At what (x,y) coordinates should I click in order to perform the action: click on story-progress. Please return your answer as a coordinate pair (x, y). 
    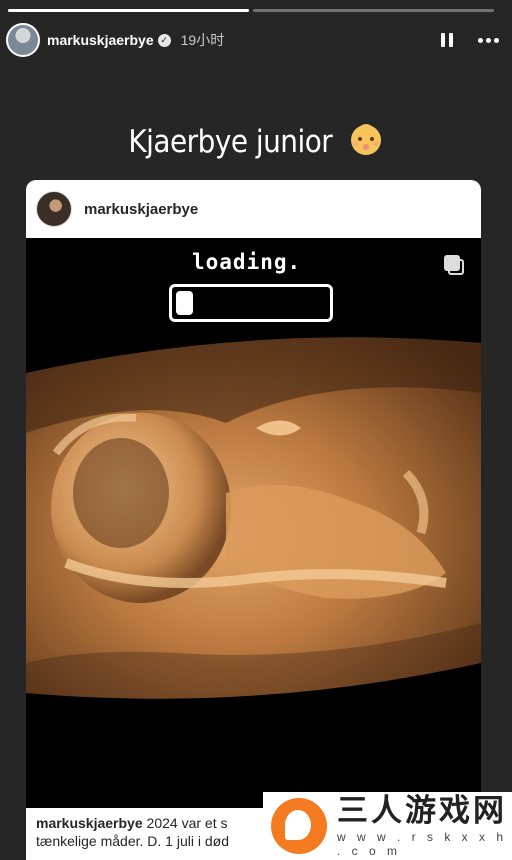
    Looking at the image, I should click on (251, 10).